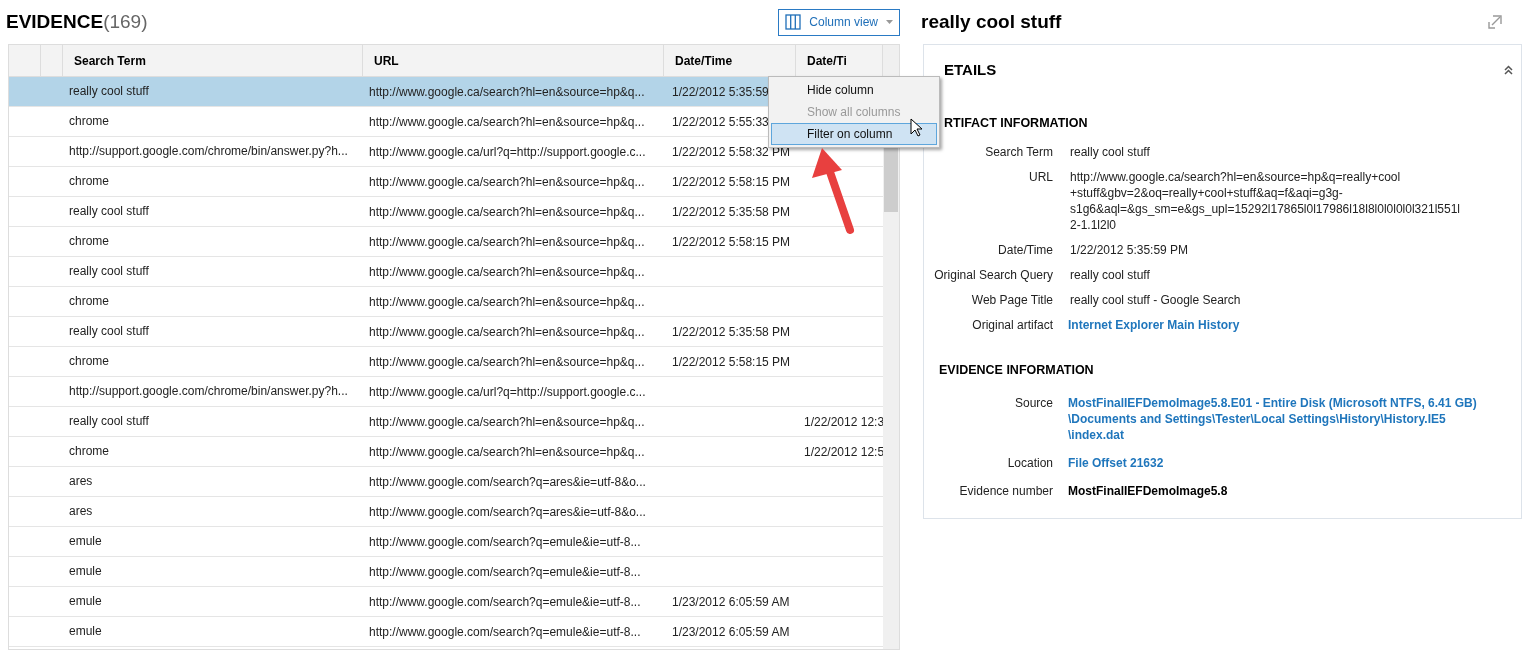  I want to click on field-label: Evidence number, so click(1005, 491).